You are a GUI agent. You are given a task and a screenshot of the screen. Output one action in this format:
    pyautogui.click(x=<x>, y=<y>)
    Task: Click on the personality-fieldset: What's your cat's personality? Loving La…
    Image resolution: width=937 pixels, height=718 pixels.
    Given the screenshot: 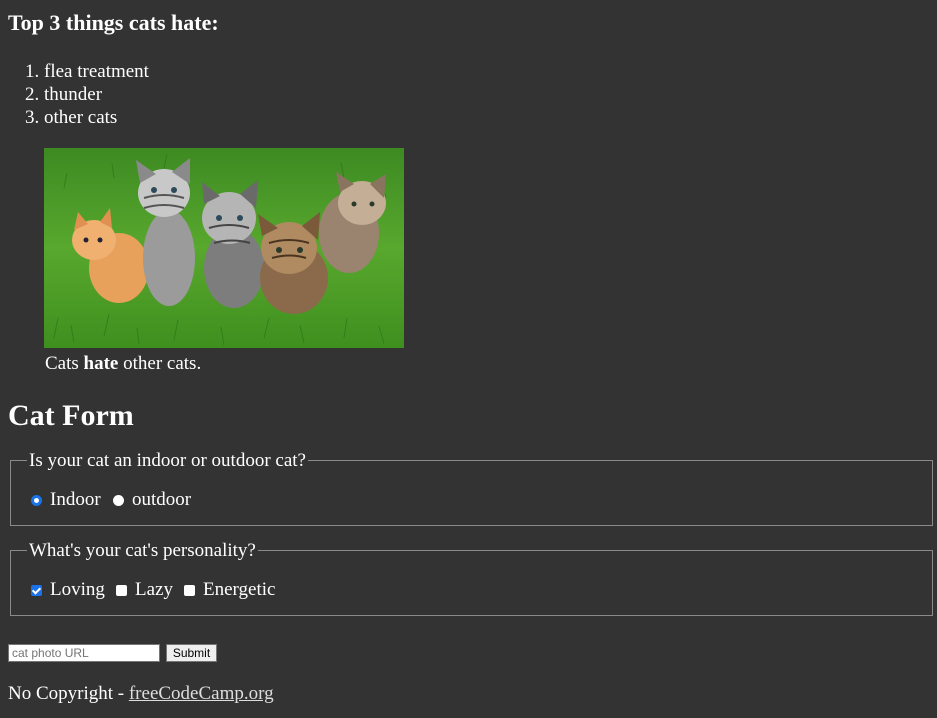 What is the action you would take?
    pyautogui.click(x=471, y=578)
    